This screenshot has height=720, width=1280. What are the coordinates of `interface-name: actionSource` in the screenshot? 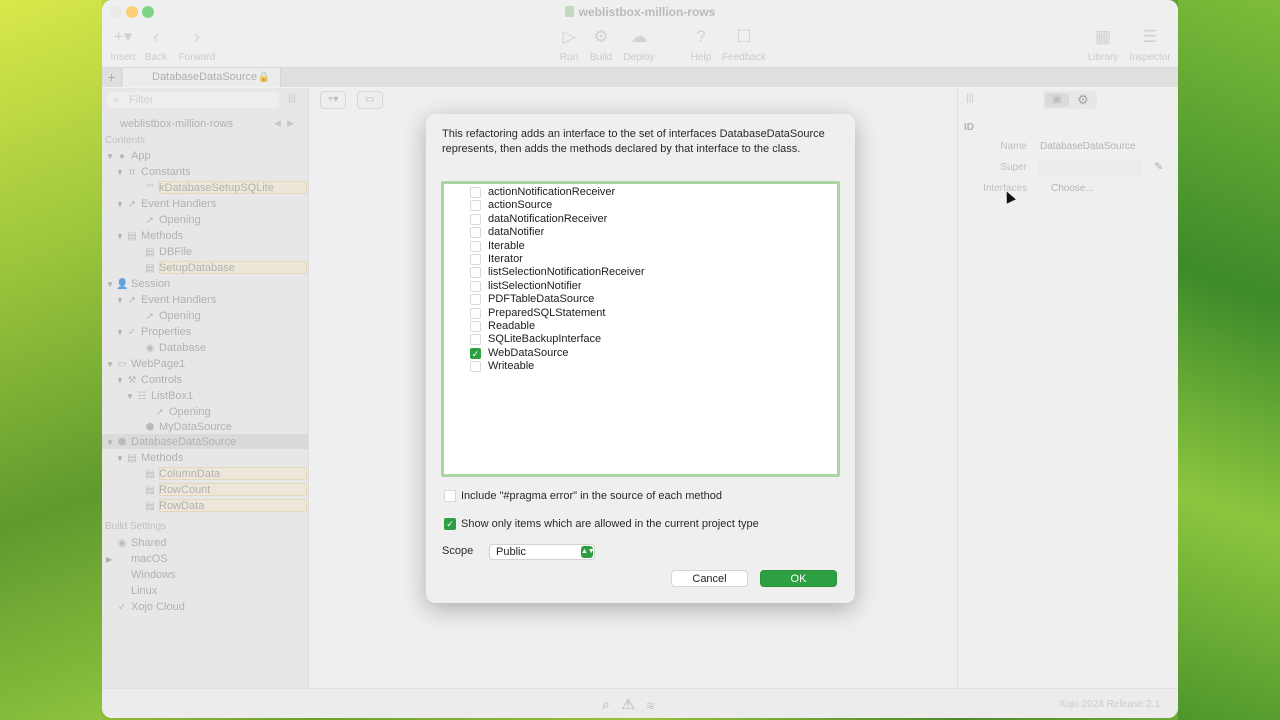 It's located at (520, 205).